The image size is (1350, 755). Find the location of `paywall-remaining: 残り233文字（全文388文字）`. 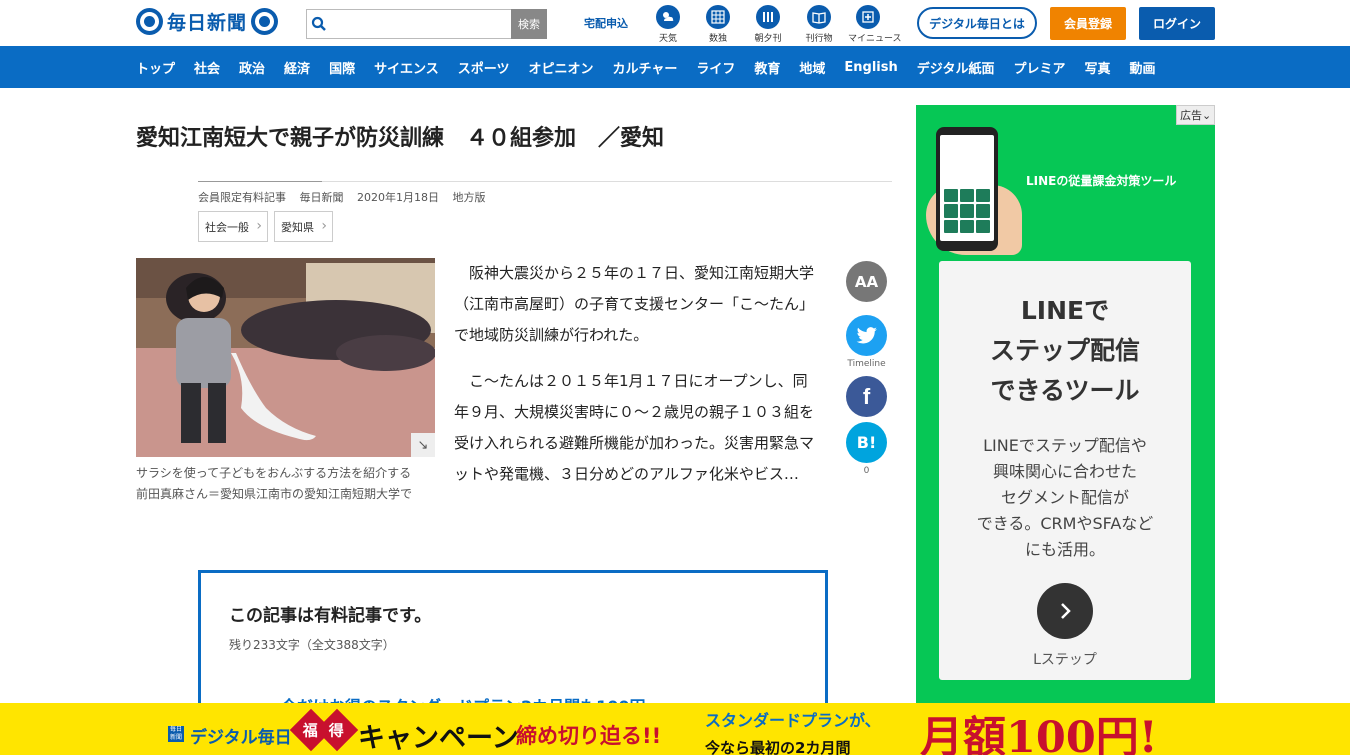

paywall-remaining: 残り233文字（全文388文字） is located at coordinates (312, 645).